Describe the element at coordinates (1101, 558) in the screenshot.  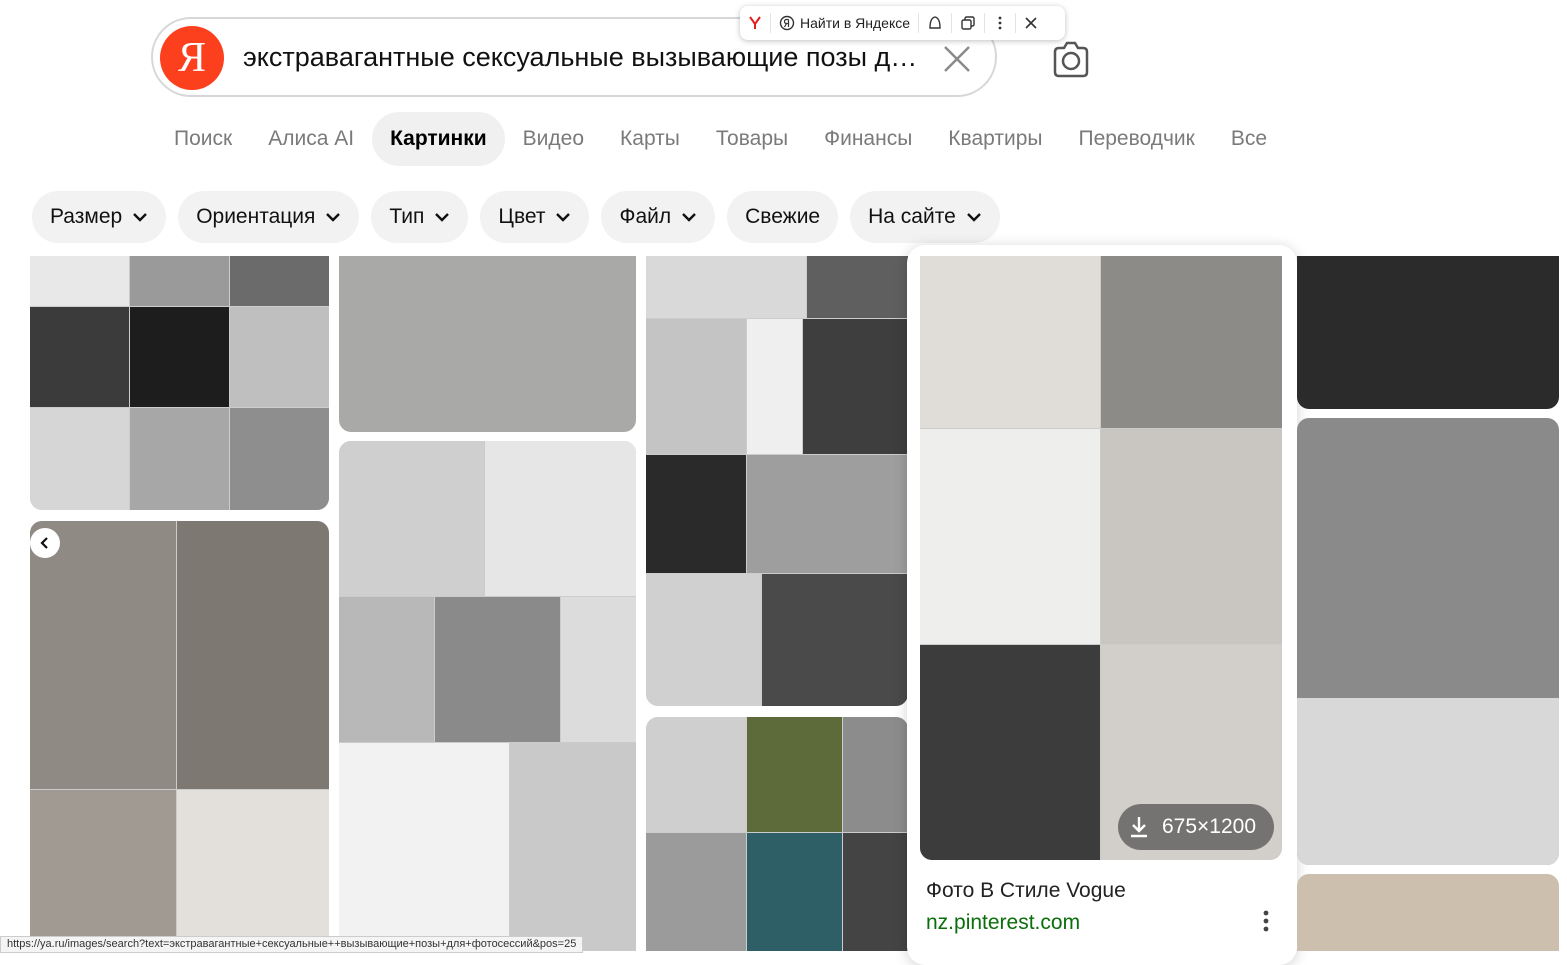
I see `selected-image-preview` at that location.